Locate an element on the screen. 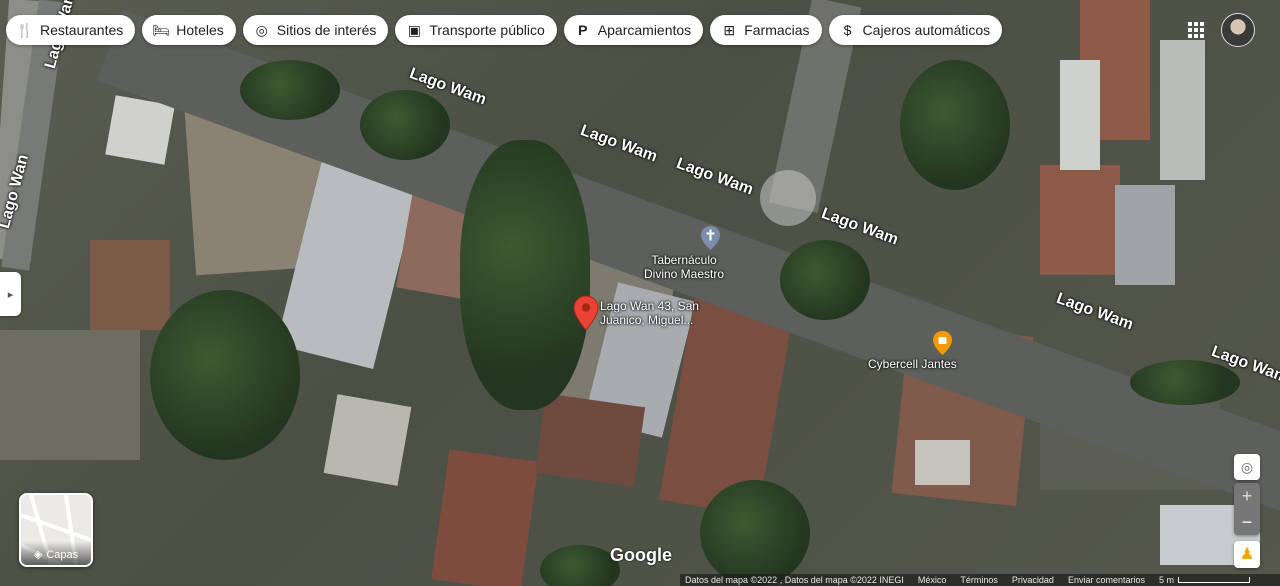 Image resolution: width=1280 pixels, height=586 pixels. pharmacy-icon: ⊞ is located at coordinates (729, 29).